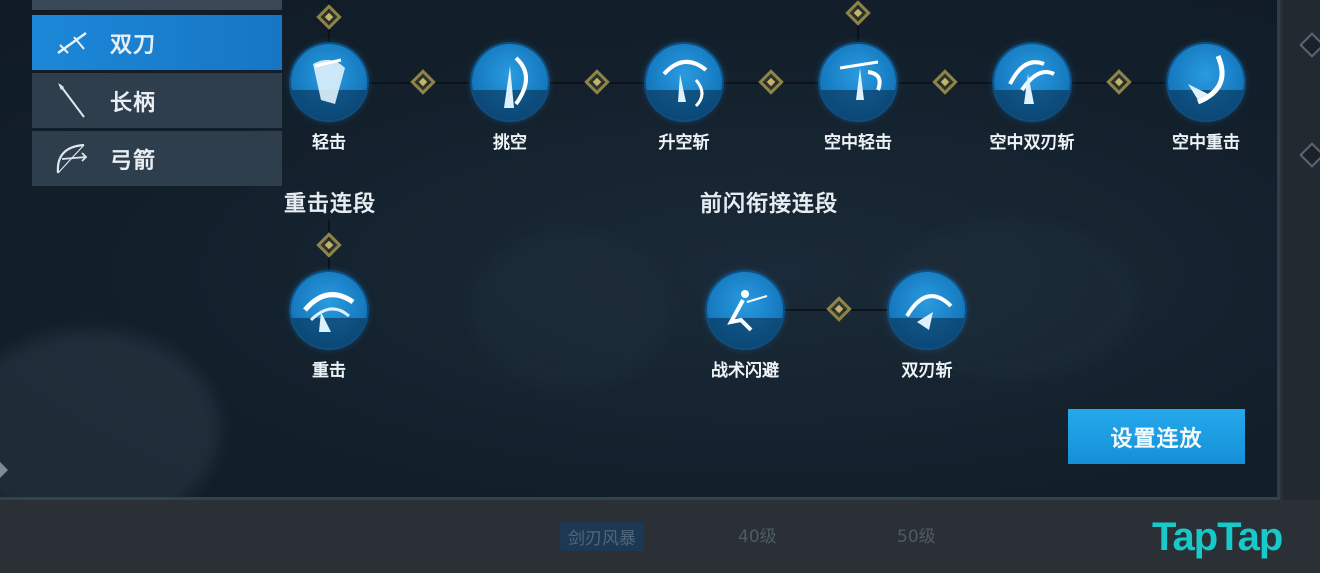  Describe the element at coordinates (133, 45) in the screenshot. I see `weapon-tab-label: 双刀` at that location.